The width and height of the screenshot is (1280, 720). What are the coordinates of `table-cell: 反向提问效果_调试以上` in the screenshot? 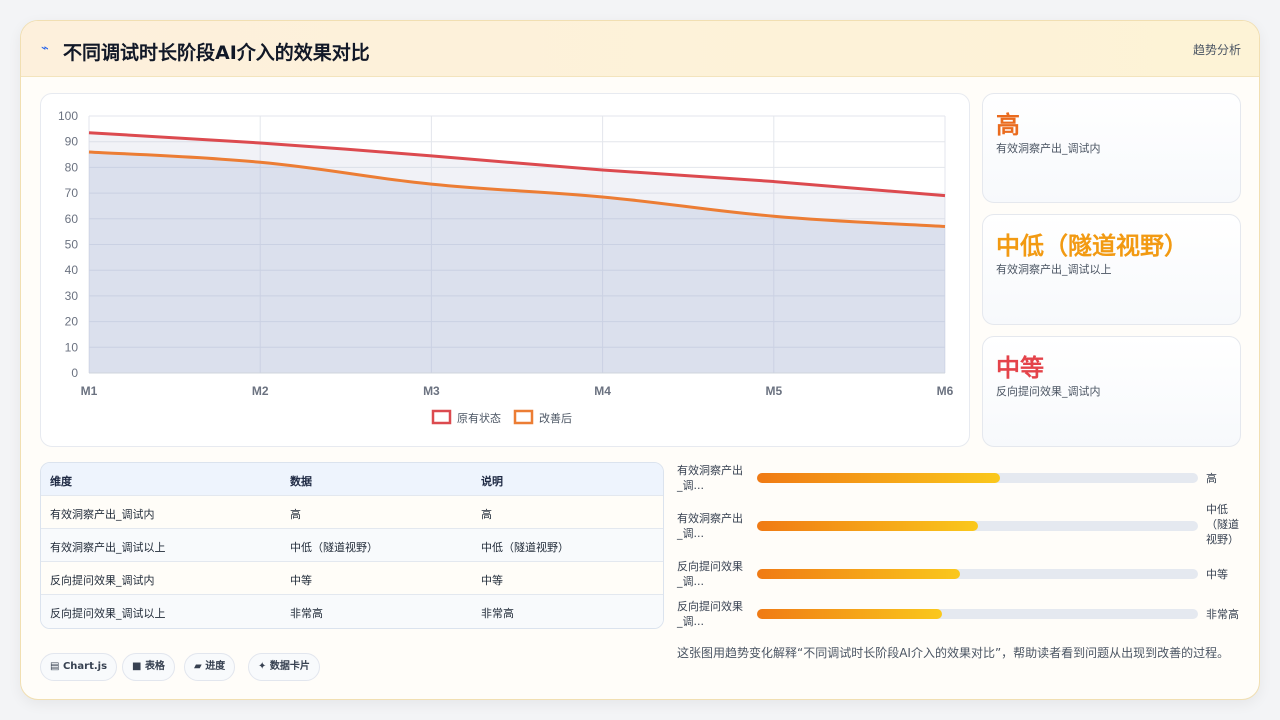 It's located at (108, 613).